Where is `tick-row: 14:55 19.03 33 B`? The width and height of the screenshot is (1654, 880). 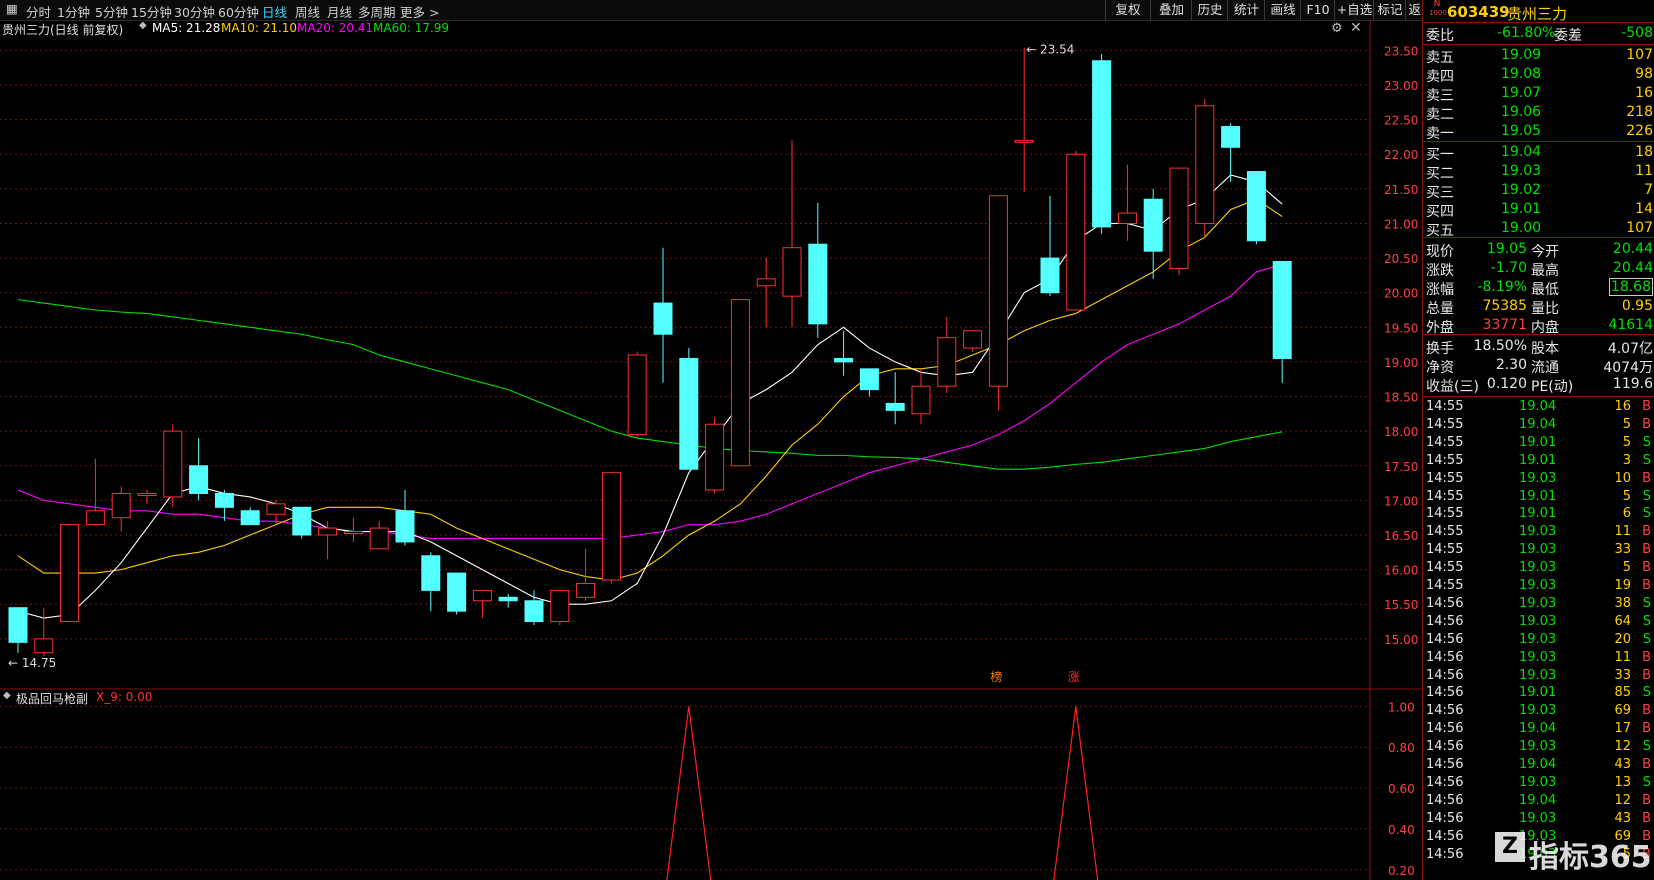 tick-row: 14:55 19.03 33 B is located at coordinates (1538, 551).